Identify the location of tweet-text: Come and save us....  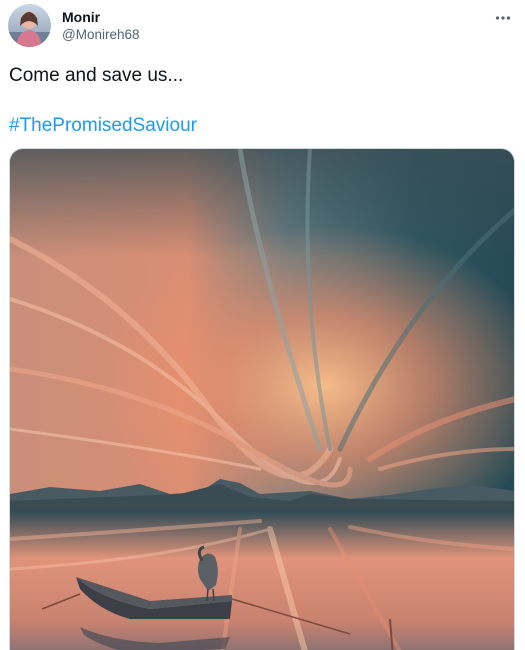
(96, 75).